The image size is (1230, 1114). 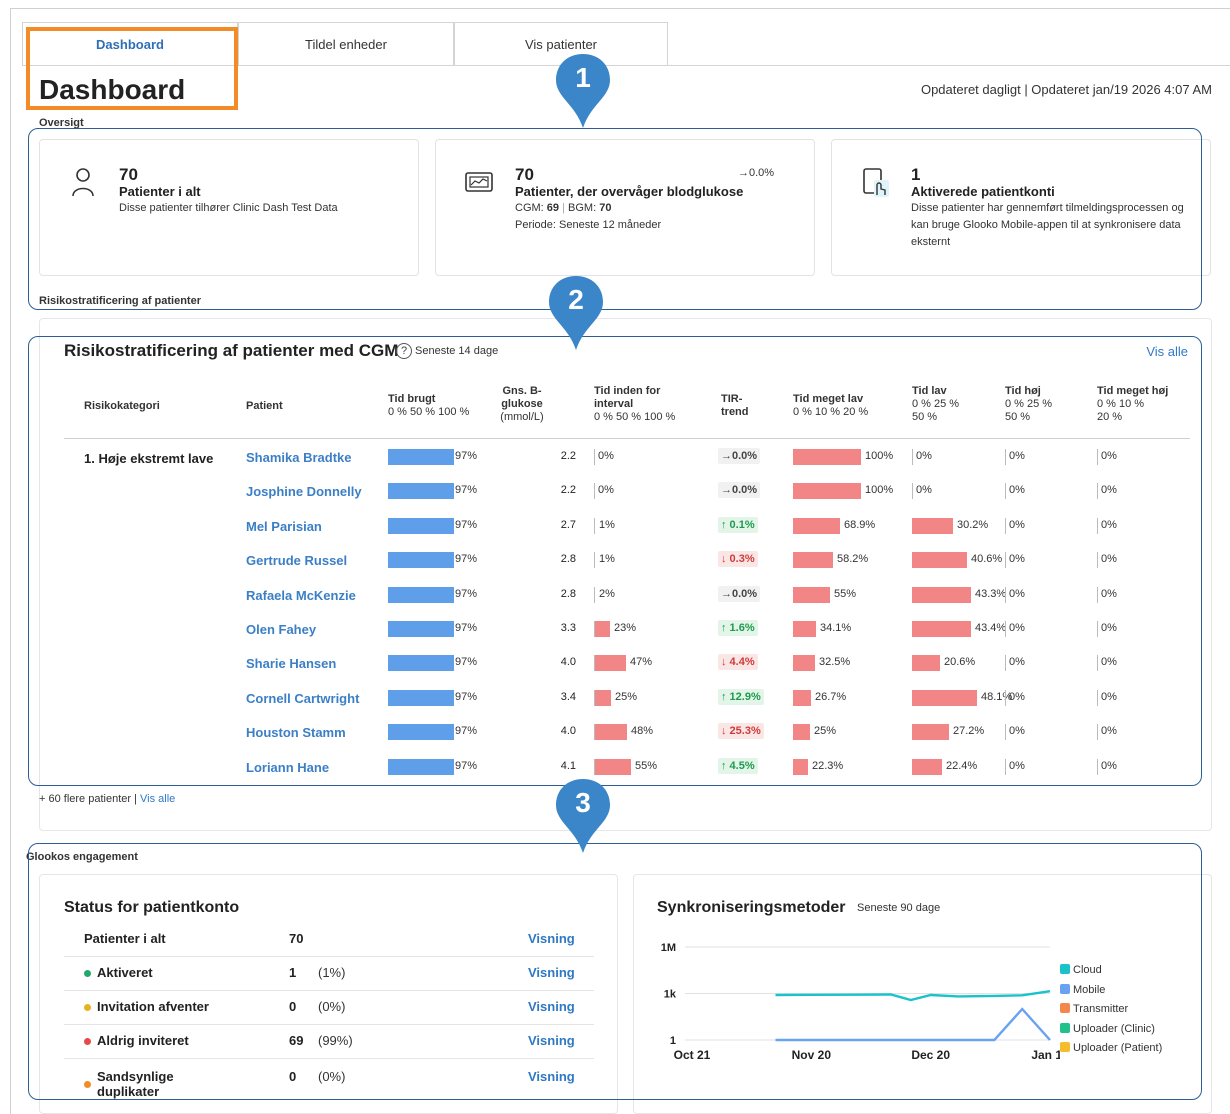 What do you see at coordinates (583, 77) in the screenshot?
I see `callout-pin-number: 1` at bounding box center [583, 77].